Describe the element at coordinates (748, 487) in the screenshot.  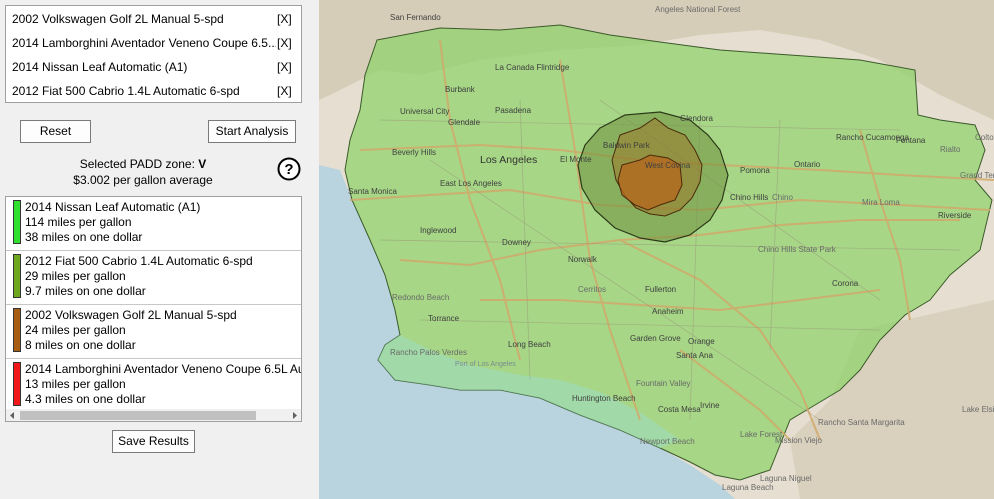
I see `map-label: Laguna Beach` at that location.